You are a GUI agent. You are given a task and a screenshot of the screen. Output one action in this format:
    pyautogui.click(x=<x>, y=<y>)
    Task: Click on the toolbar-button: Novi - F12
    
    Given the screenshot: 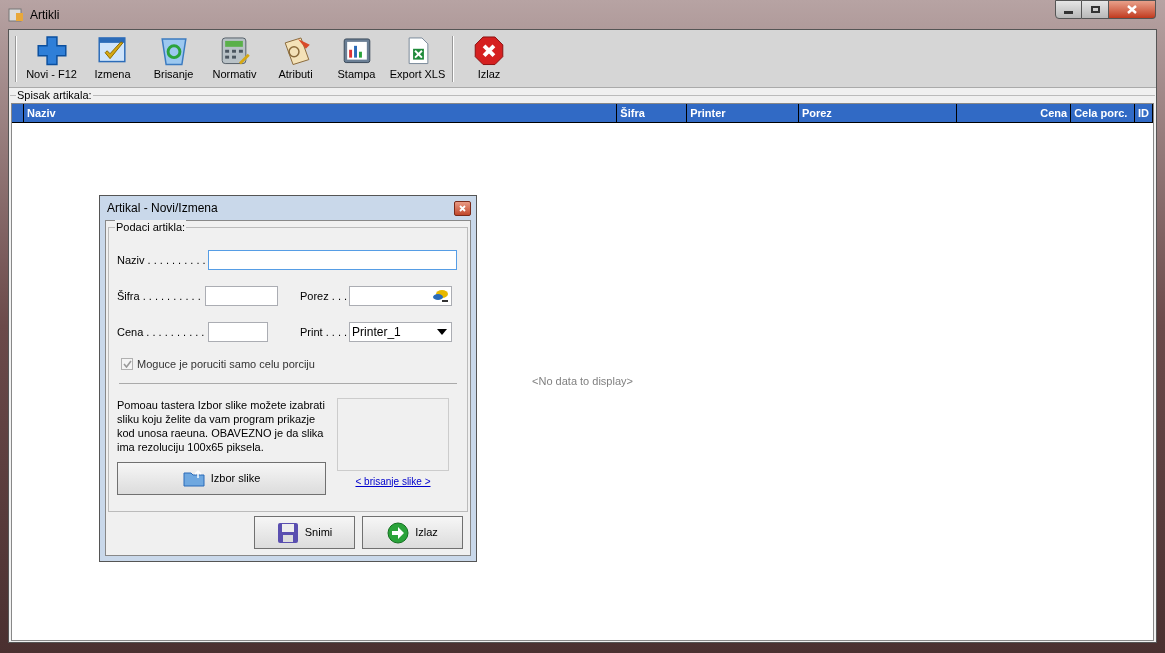 What is the action you would take?
    pyautogui.click(x=51, y=58)
    